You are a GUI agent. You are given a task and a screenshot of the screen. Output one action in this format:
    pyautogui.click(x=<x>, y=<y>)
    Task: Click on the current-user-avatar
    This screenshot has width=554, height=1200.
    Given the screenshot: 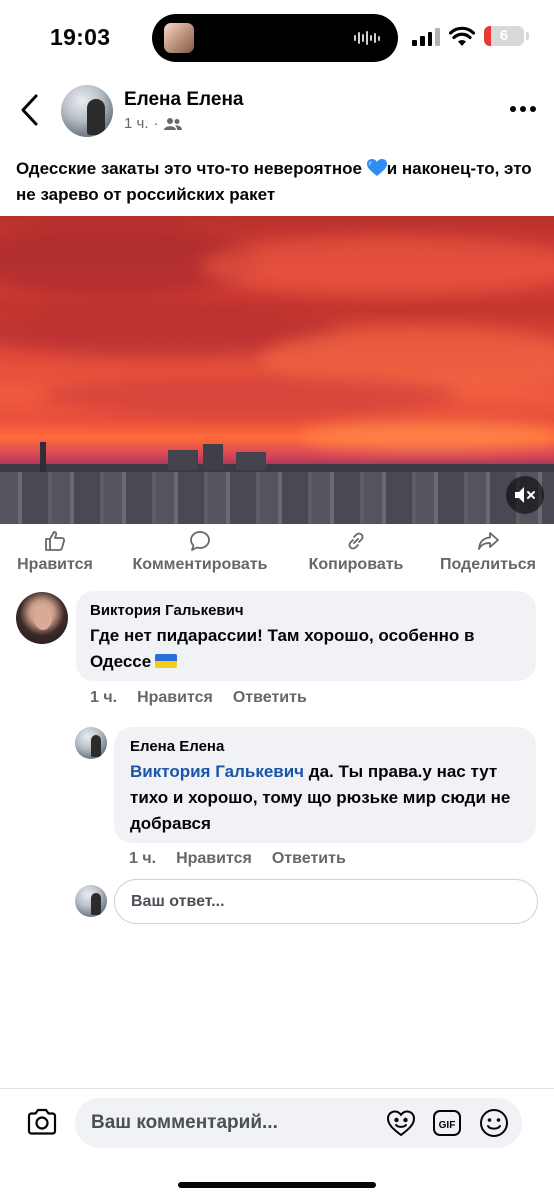 What is the action you would take?
    pyautogui.click(x=91, y=901)
    